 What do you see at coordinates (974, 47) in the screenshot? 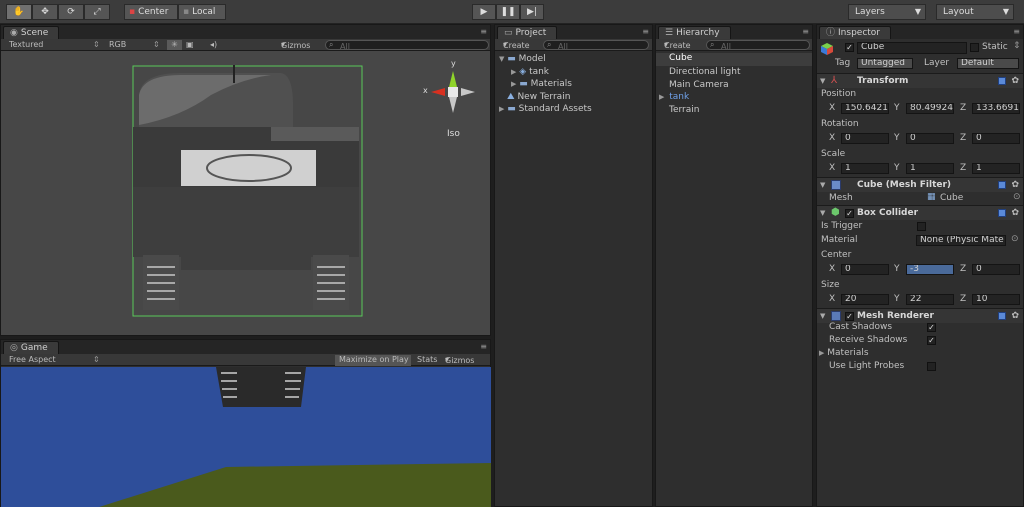
I see `static-checkbox` at bounding box center [974, 47].